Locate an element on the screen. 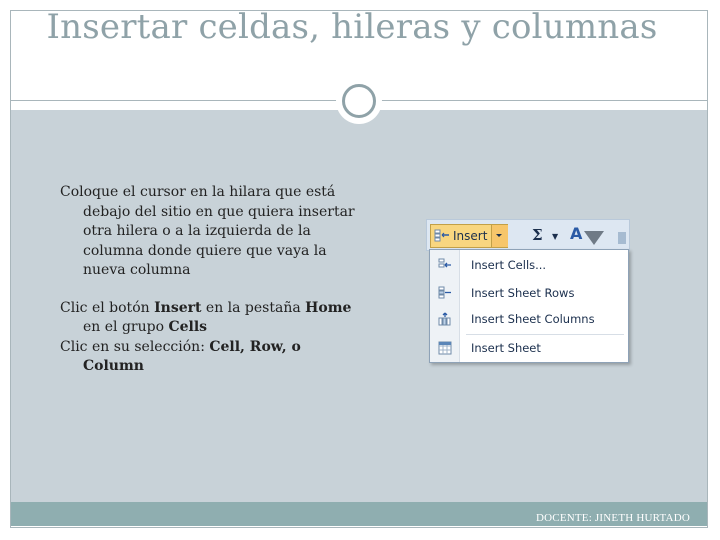  p3-part1: Clic en su selección: is located at coordinates (135, 346).